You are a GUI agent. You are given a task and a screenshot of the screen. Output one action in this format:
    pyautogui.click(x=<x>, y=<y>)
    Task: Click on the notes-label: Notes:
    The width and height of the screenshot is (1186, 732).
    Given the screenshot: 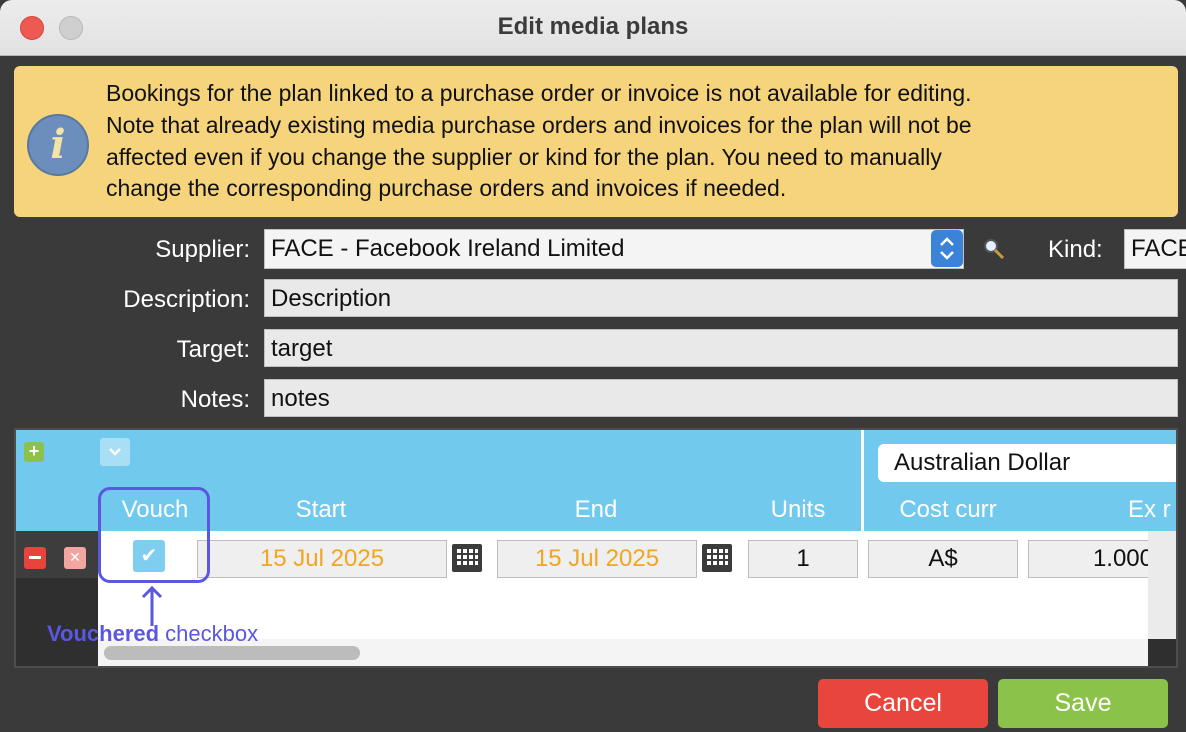 What is the action you would take?
    pyautogui.click(x=215, y=399)
    